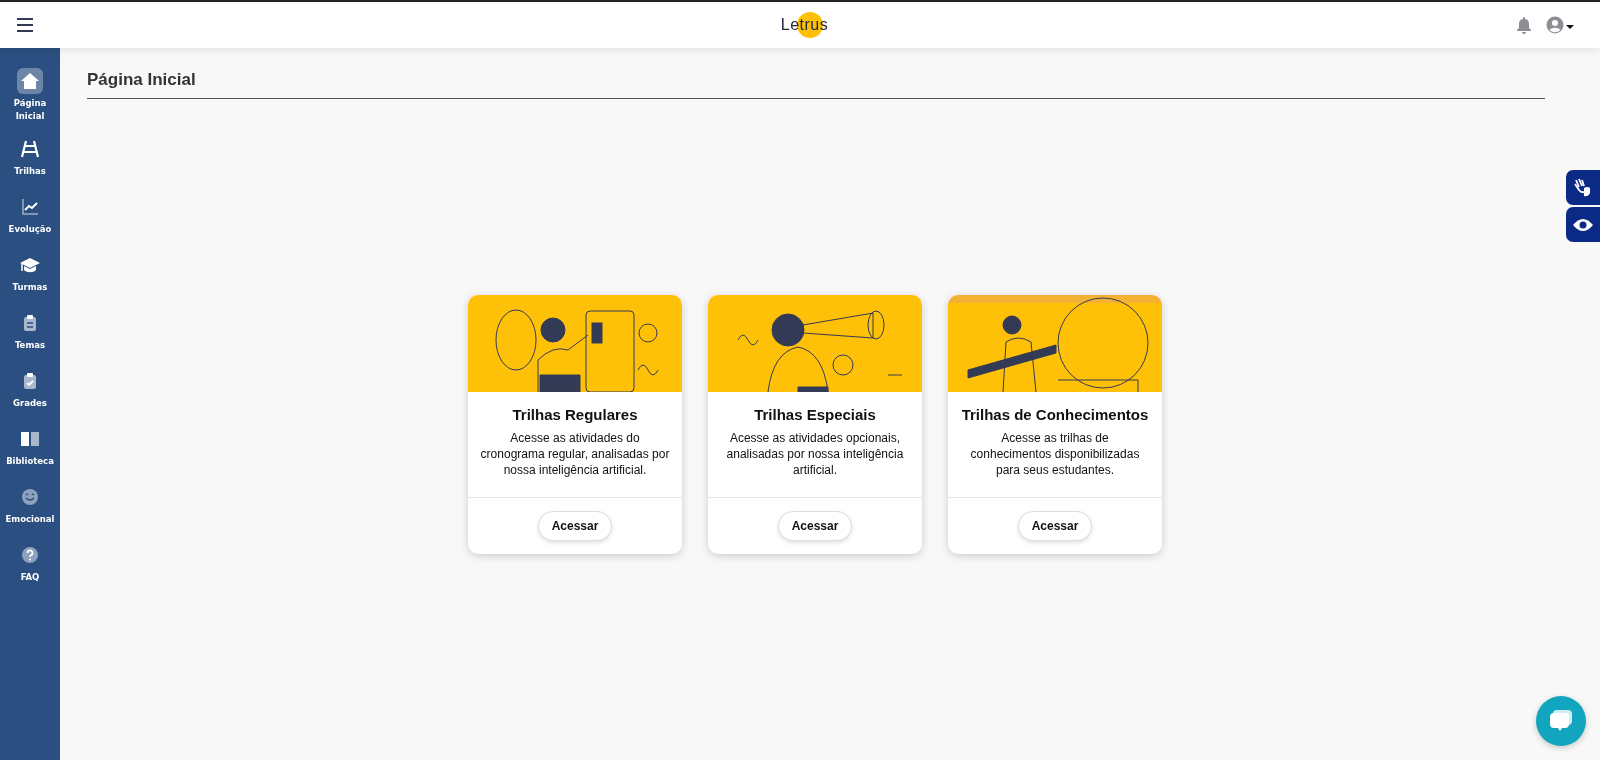  What do you see at coordinates (816, 84) in the screenshot?
I see `page-title: Página Inicial` at bounding box center [816, 84].